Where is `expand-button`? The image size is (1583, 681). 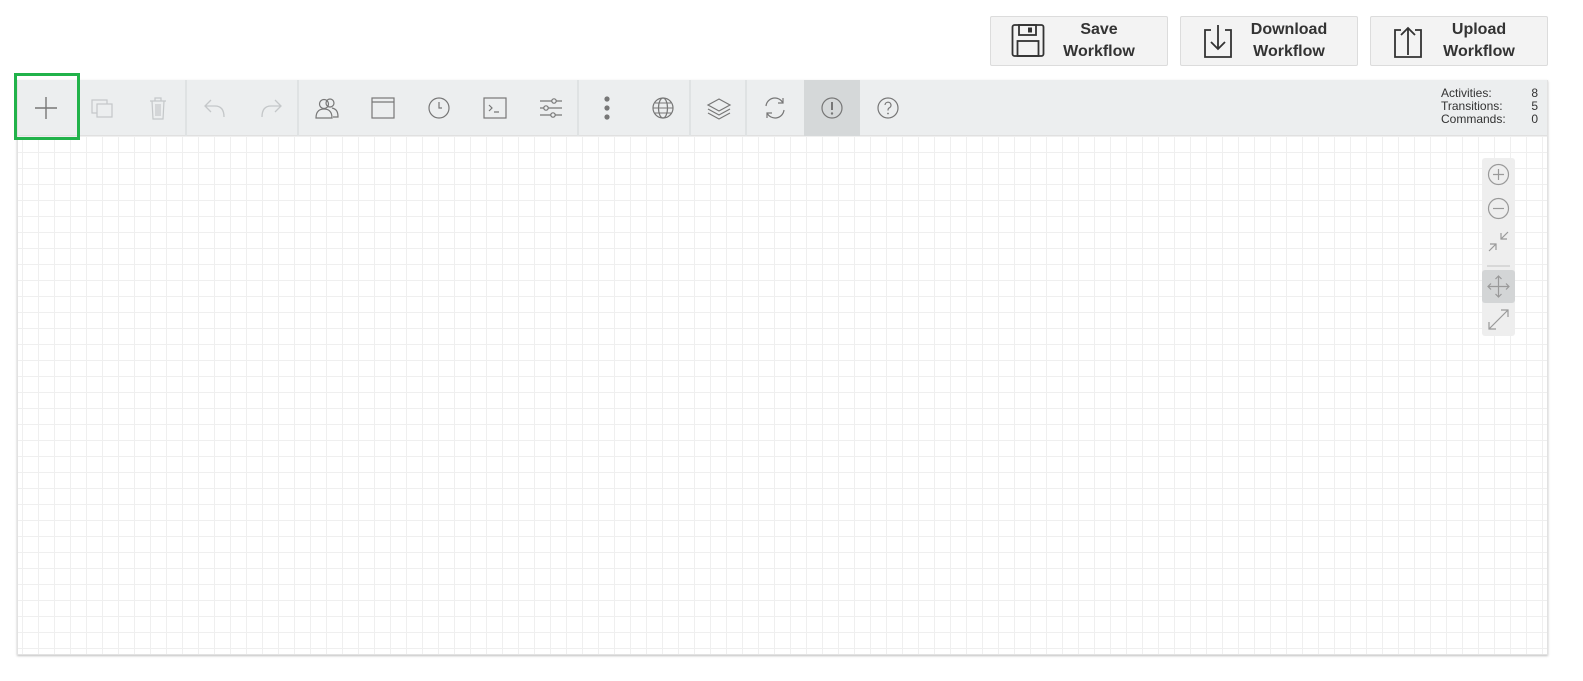
expand-button is located at coordinates (1498, 319).